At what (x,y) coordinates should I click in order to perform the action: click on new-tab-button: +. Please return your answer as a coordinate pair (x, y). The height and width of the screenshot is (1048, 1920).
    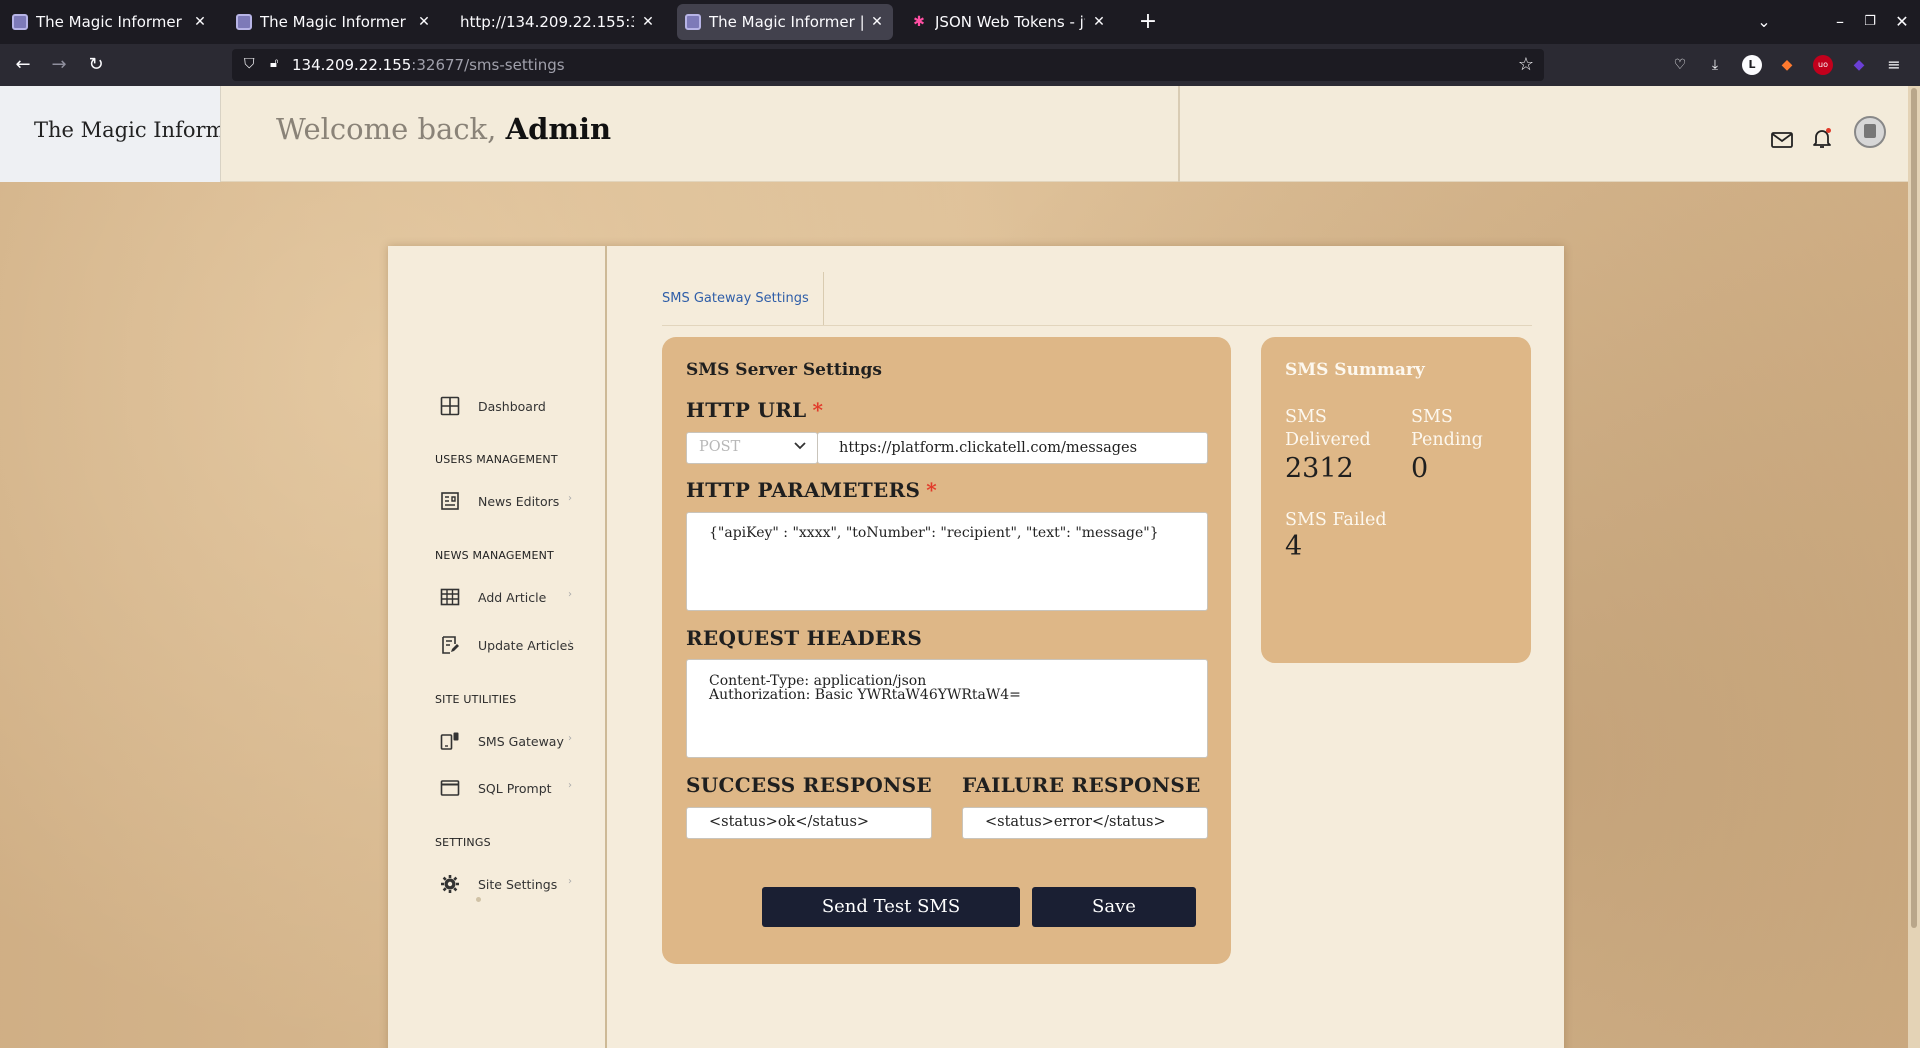
    Looking at the image, I should click on (1148, 22).